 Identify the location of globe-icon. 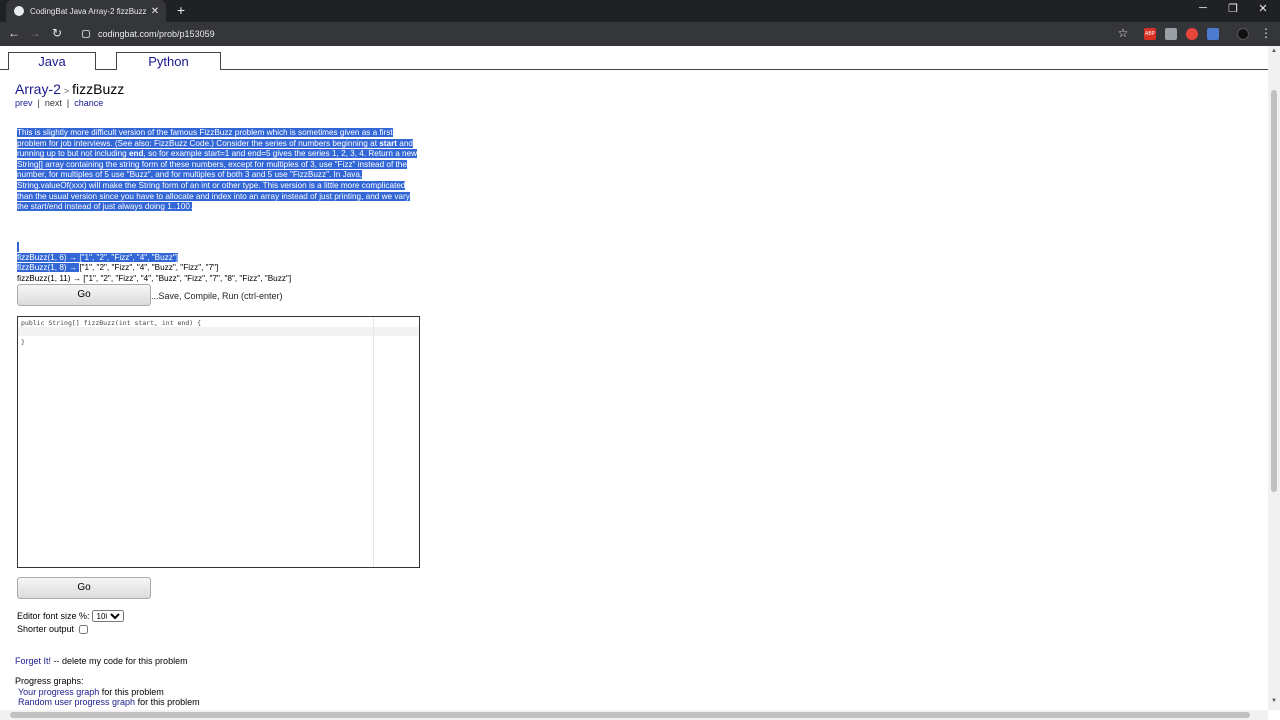
(19, 11).